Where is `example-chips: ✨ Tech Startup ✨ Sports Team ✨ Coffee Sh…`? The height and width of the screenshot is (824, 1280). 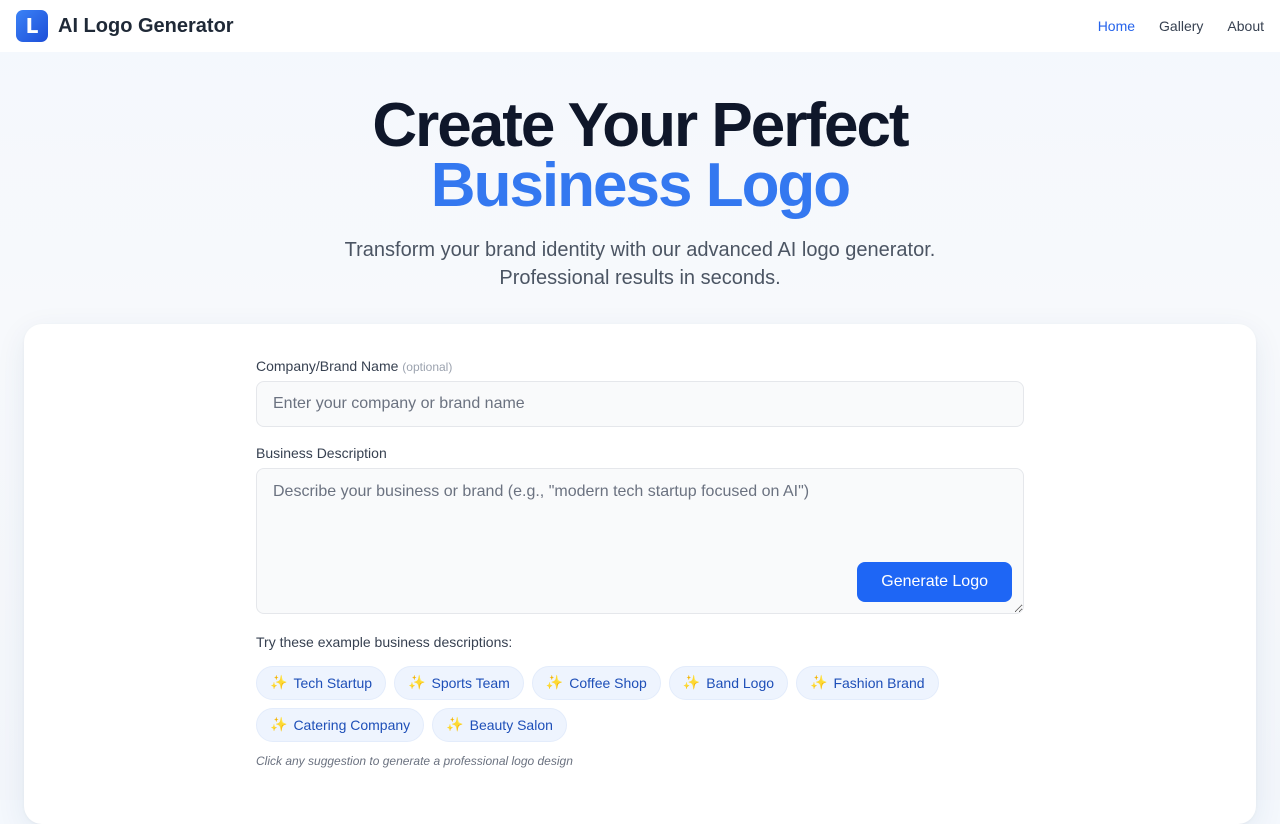 example-chips: ✨ Tech Startup ✨ Sports Team ✨ Coffee Sh… is located at coordinates (640, 704).